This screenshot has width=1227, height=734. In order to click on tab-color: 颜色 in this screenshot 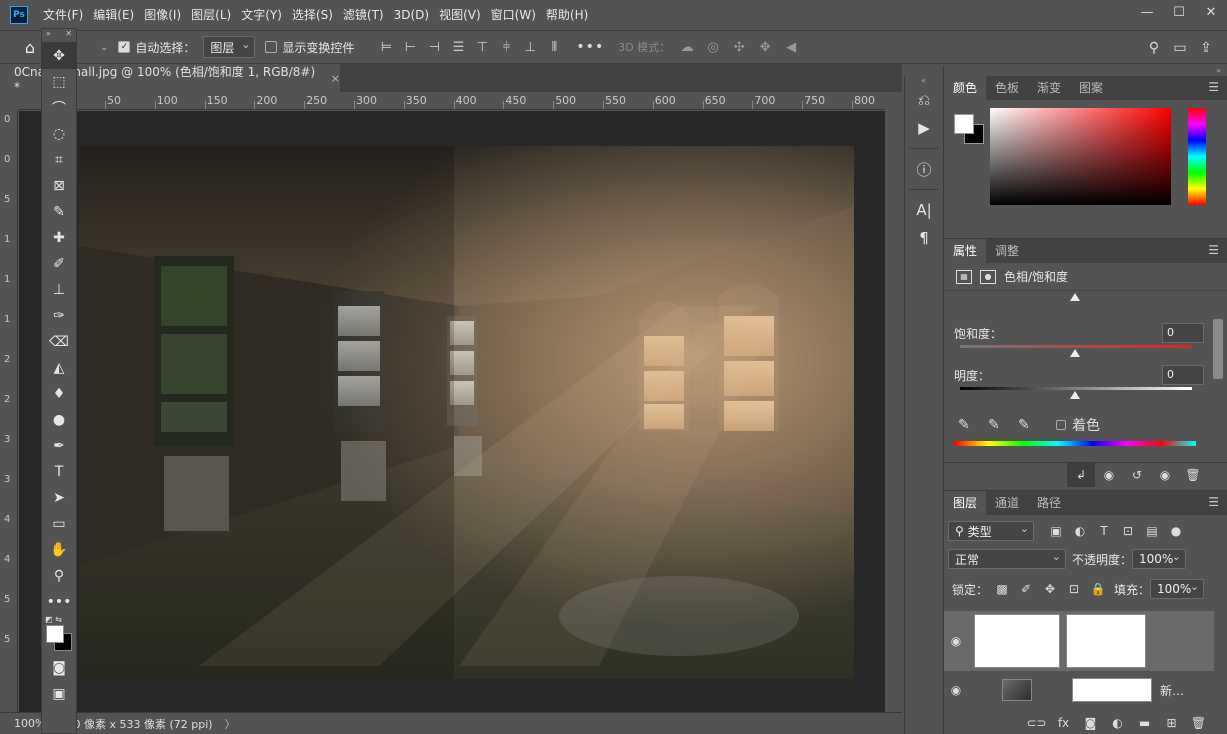, I will do `click(965, 88)`.